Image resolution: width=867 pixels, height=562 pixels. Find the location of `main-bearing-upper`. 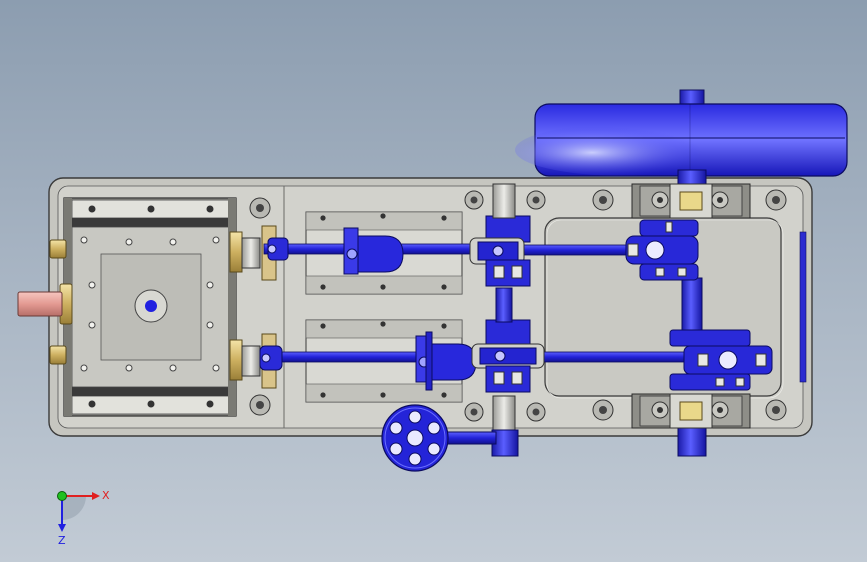

main-bearing-upper is located at coordinates (691, 201).